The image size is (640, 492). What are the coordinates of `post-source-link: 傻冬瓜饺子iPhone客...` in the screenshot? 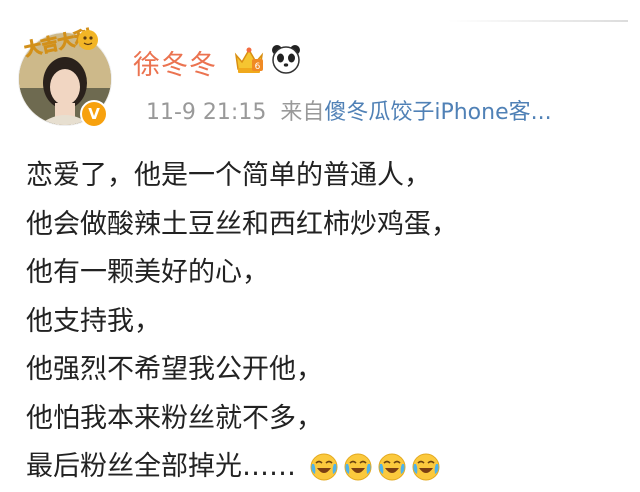 It's located at (437, 112).